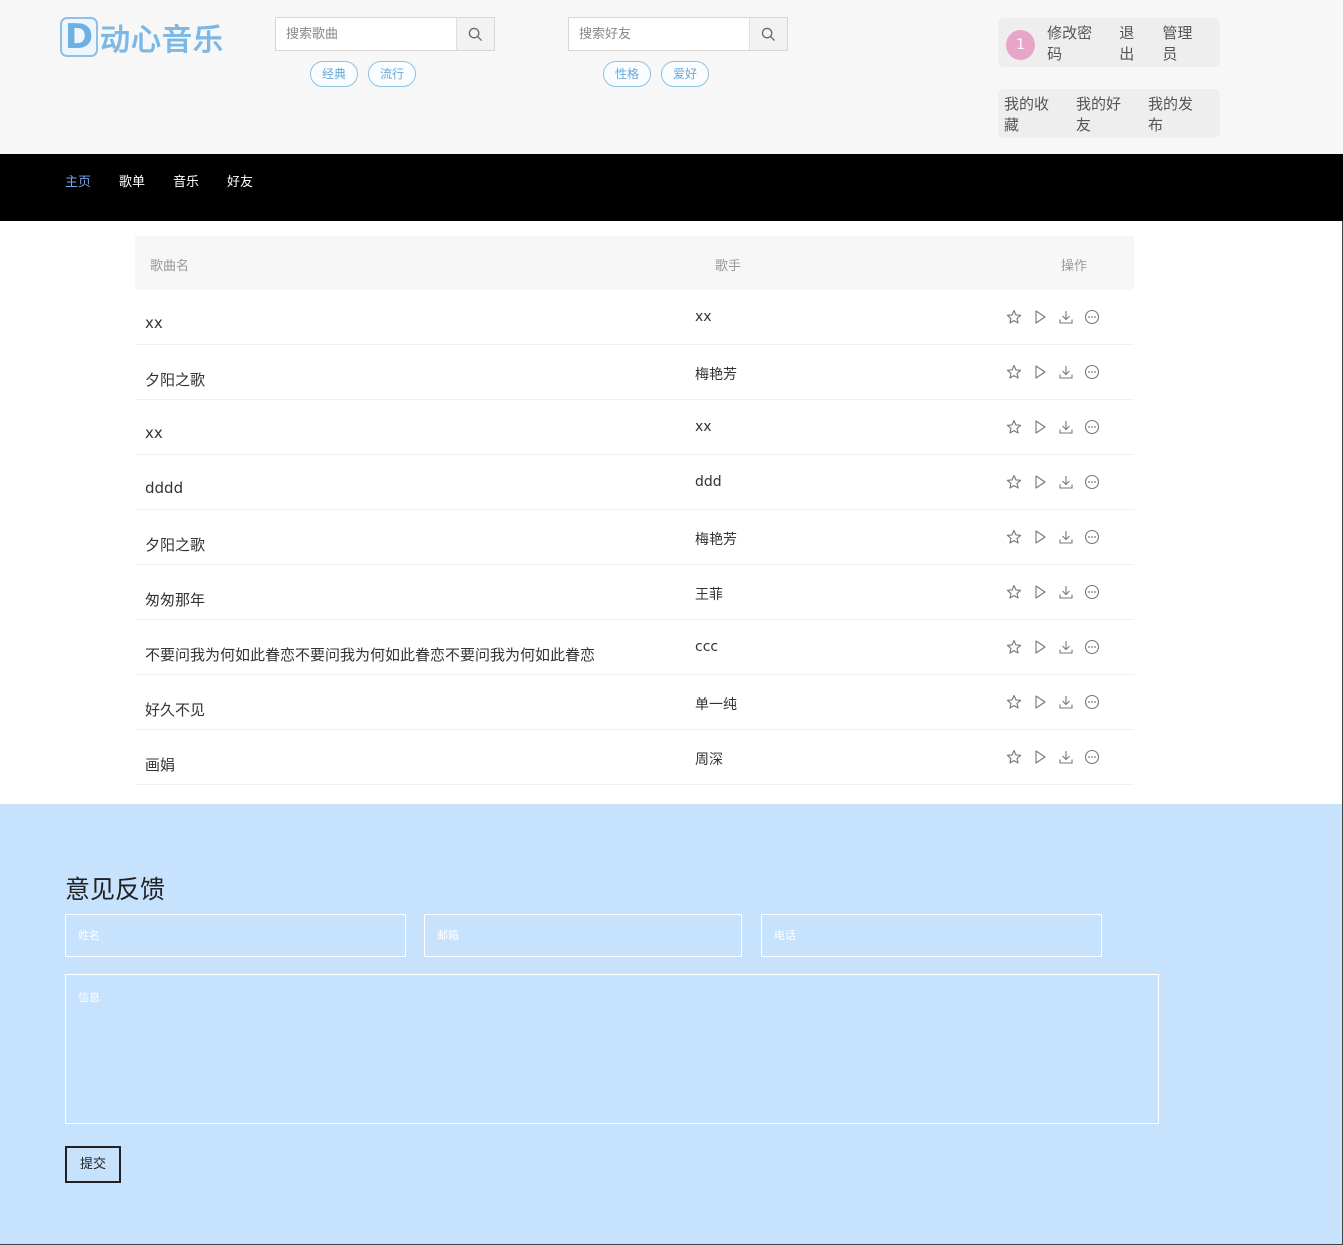 This screenshot has height=1245, width=1343. Describe the element at coordinates (162, 40) in the screenshot. I see `logo-text: 动心音乐` at that location.